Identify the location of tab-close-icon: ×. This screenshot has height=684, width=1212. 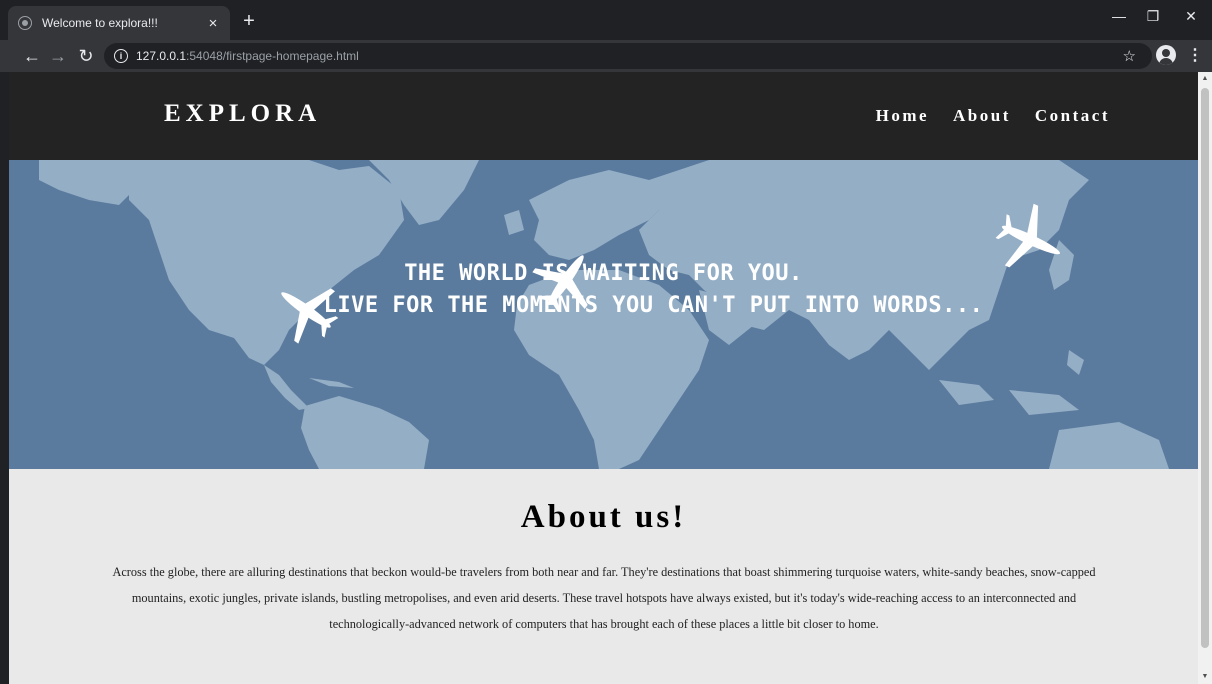
(213, 23).